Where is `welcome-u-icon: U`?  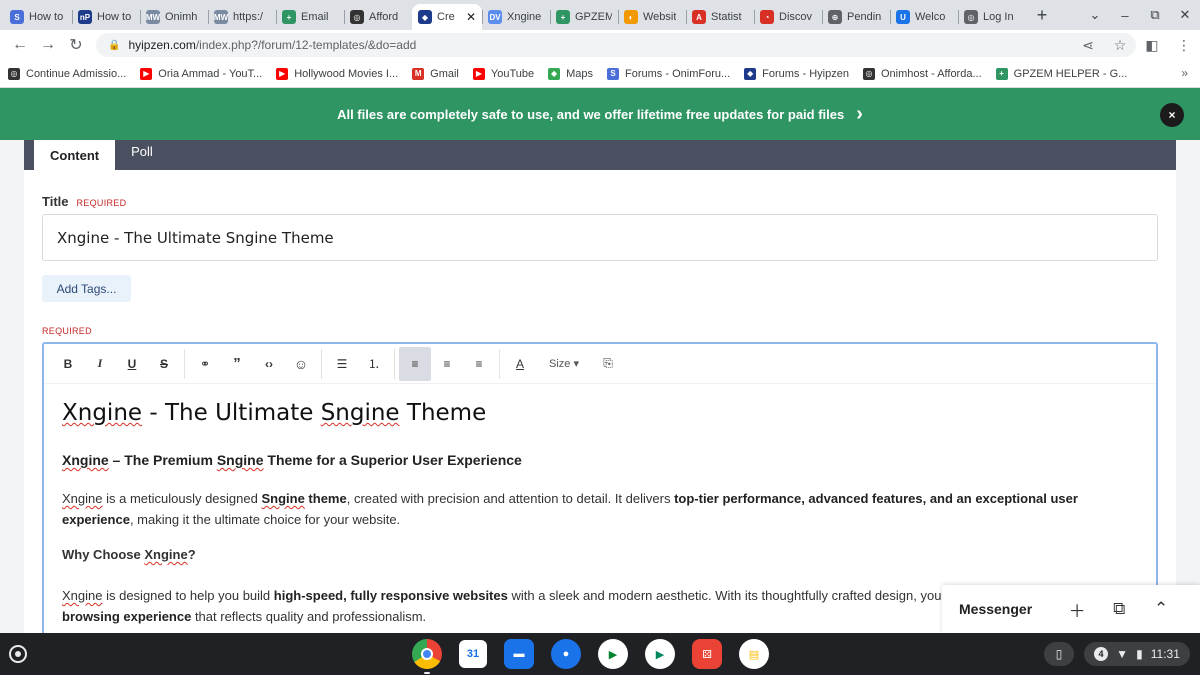 welcome-u-icon: U is located at coordinates (903, 17).